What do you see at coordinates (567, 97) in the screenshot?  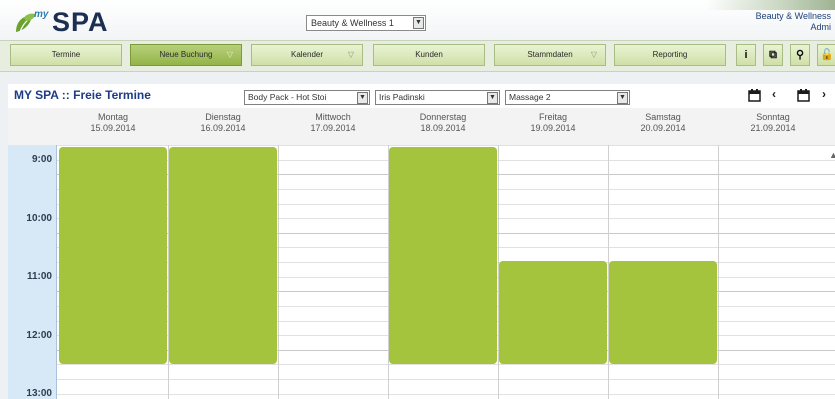 I see `room-filter-select: Massage 2 ▼` at bounding box center [567, 97].